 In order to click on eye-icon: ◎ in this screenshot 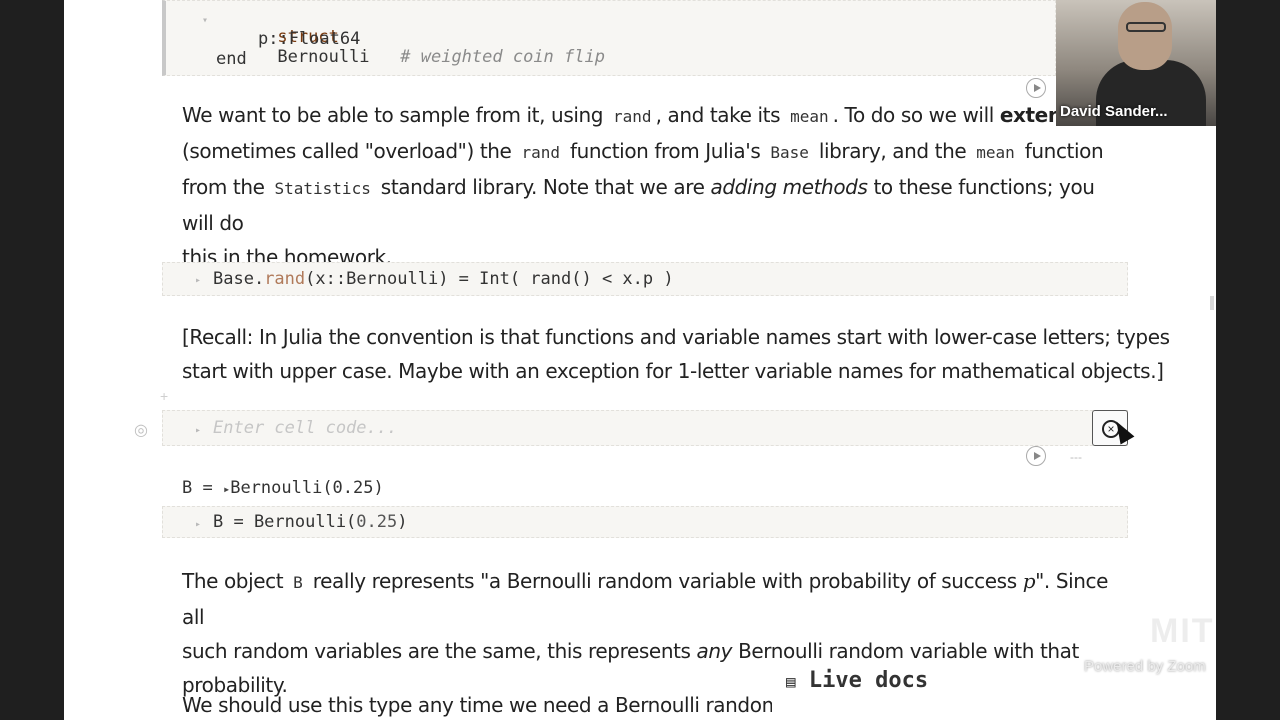, I will do `click(141, 430)`.